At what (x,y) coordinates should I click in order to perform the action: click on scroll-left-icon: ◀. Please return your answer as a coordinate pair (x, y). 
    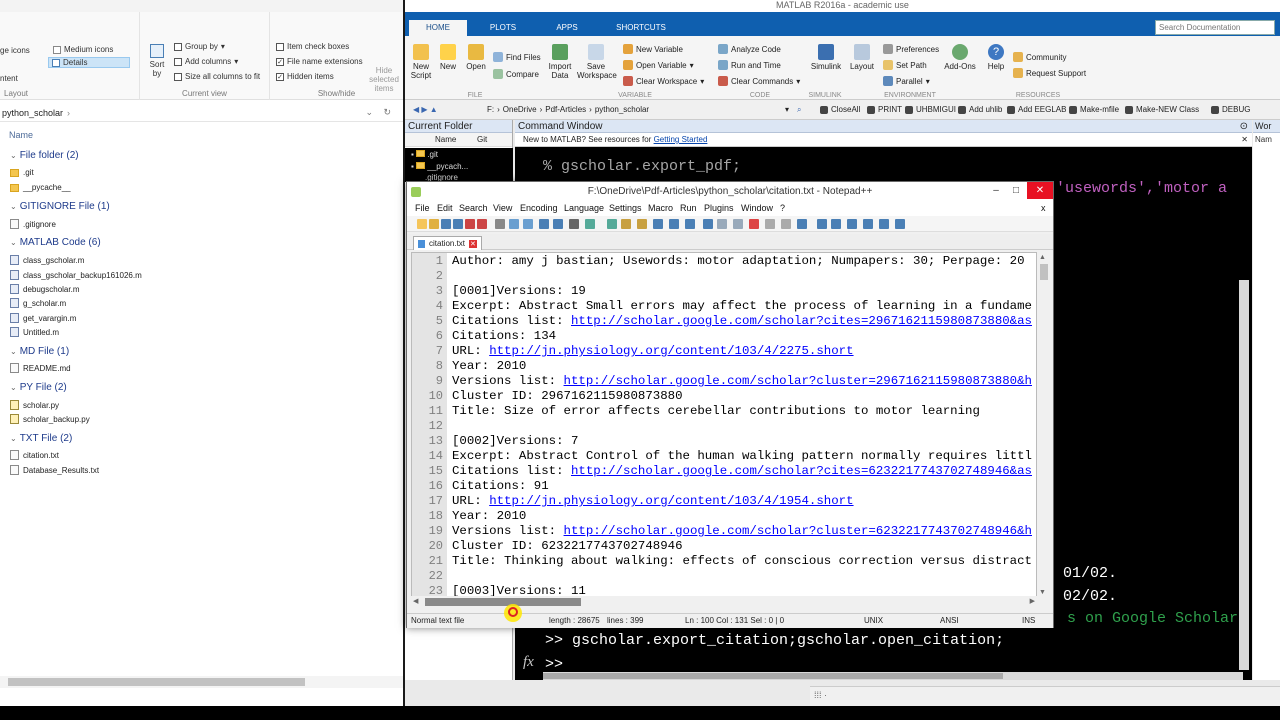
    Looking at the image, I should click on (415, 601).